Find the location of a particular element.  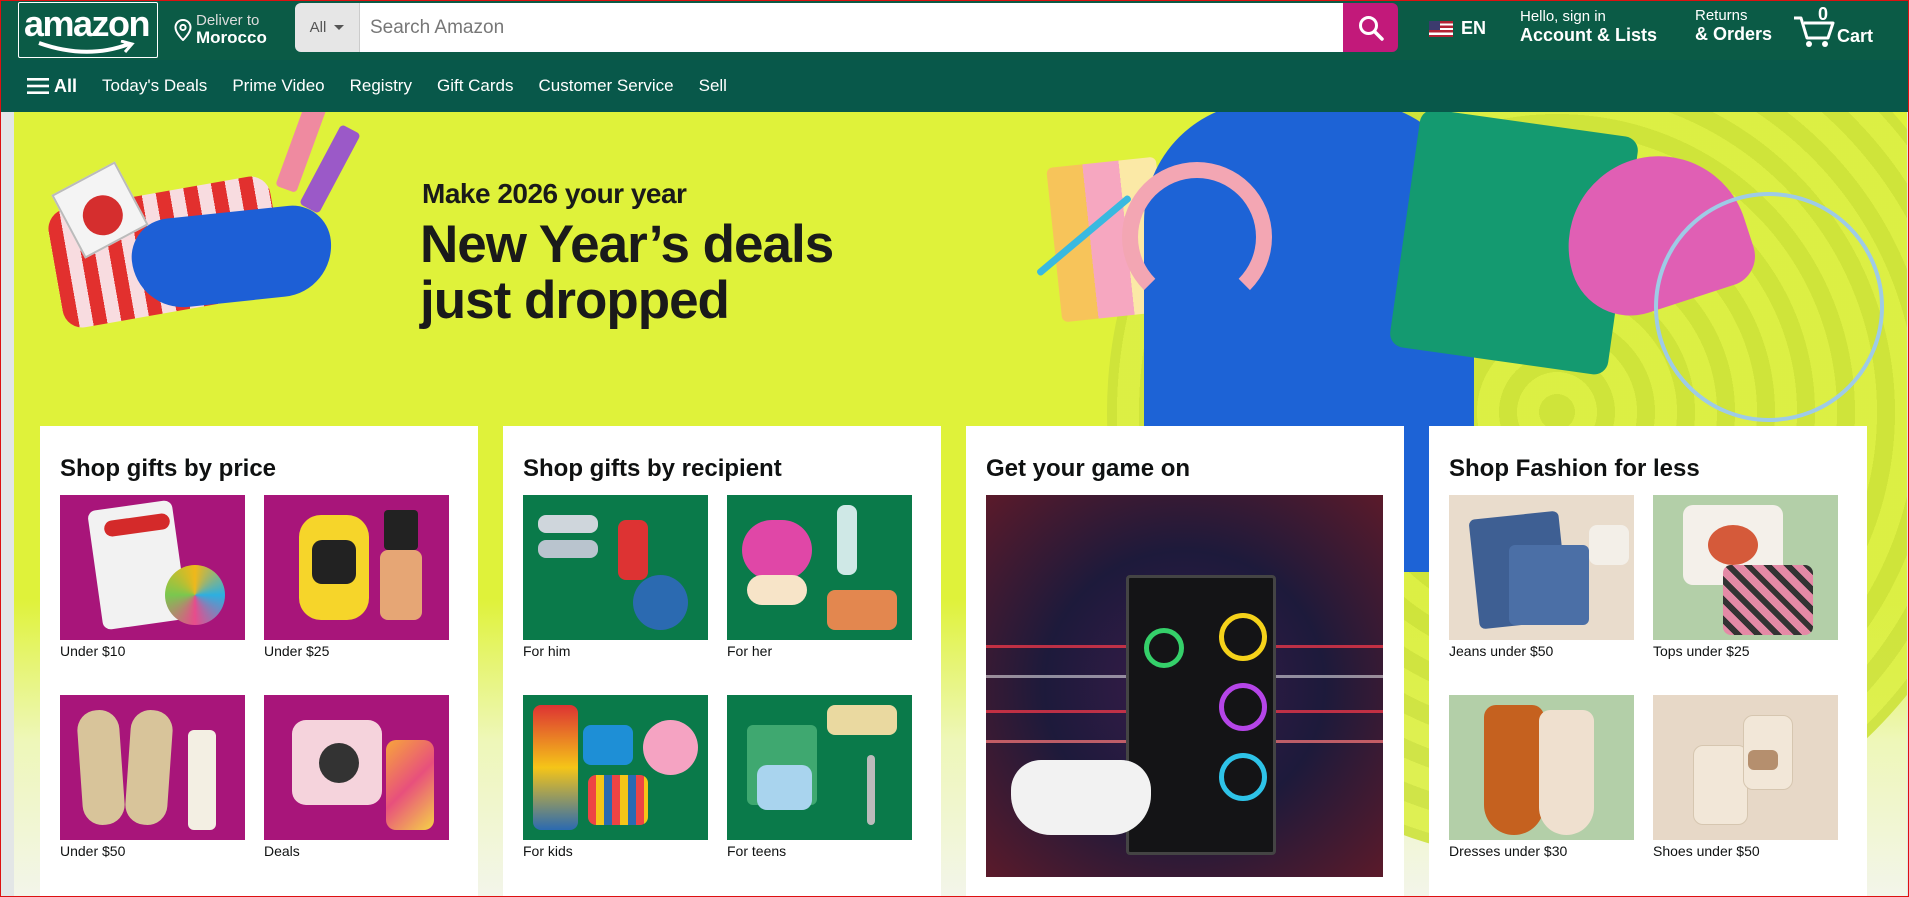

card-title: Shop gifts by recipient is located at coordinates (722, 475).